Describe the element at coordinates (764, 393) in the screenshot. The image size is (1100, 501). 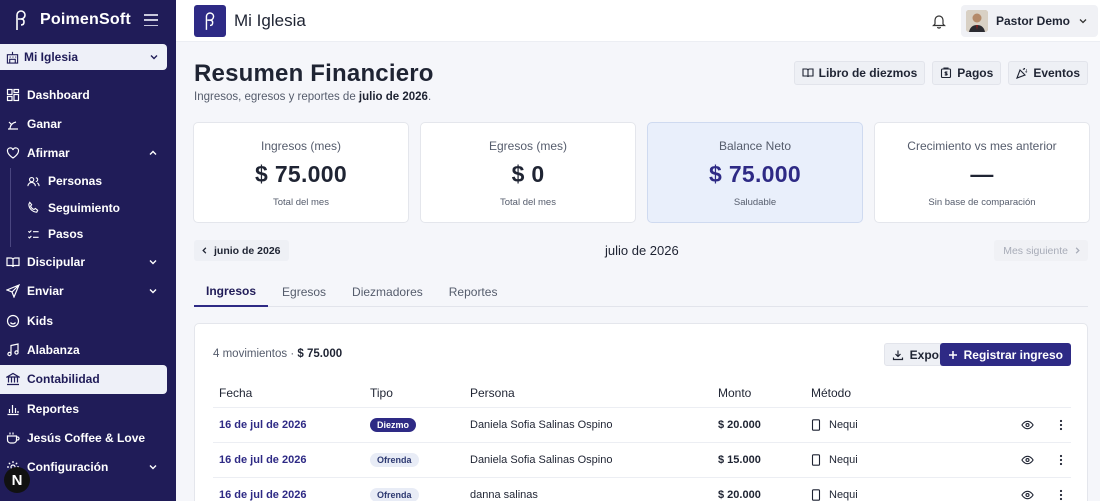
I see `column-header-monto: Monto` at that location.